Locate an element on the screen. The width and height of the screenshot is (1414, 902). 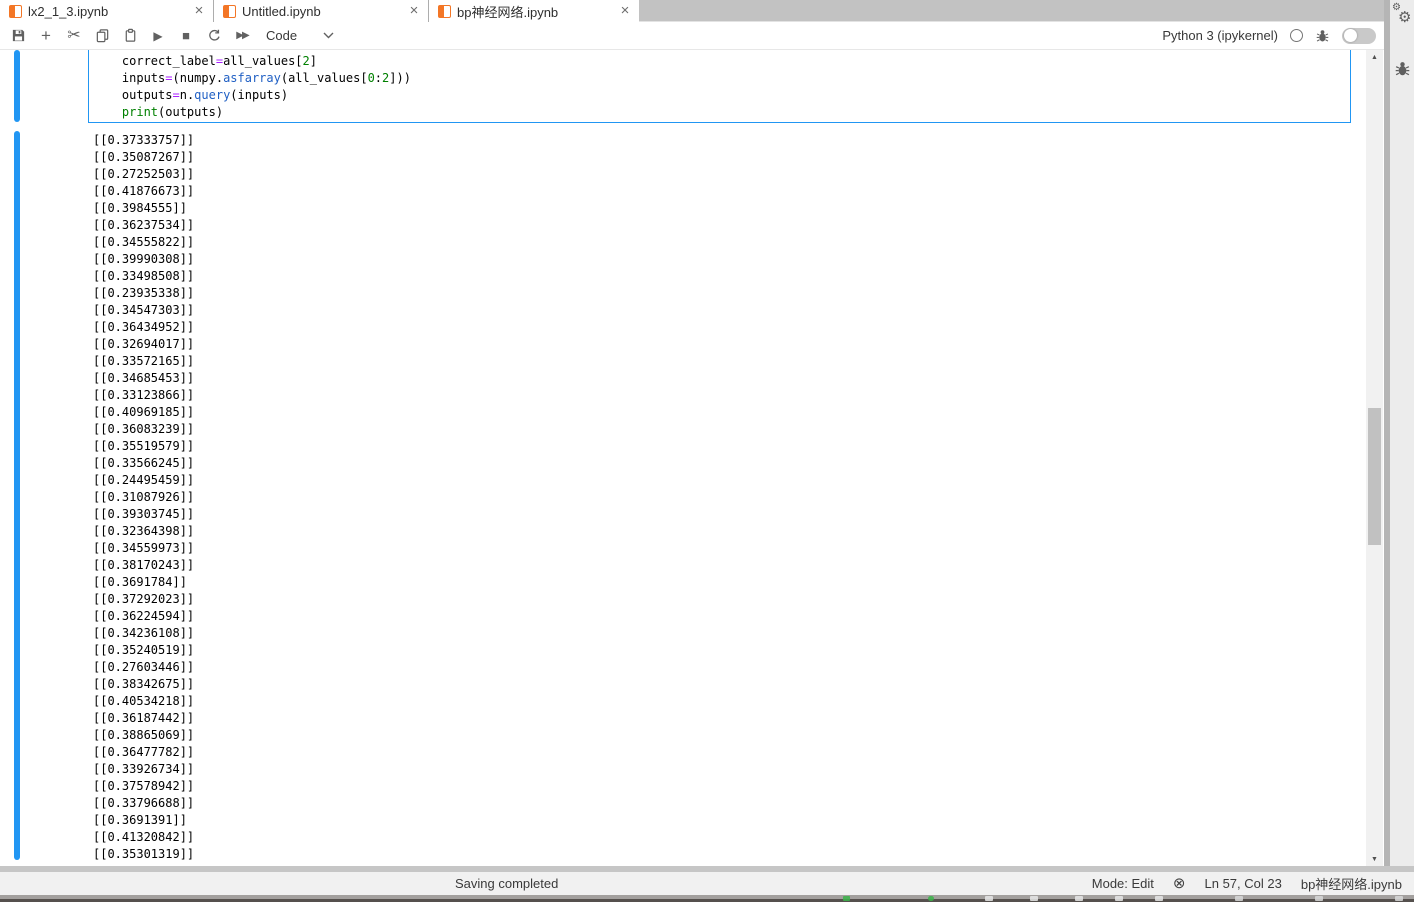
output-line: [[0.35240519]] is located at coordinates (144, 650).